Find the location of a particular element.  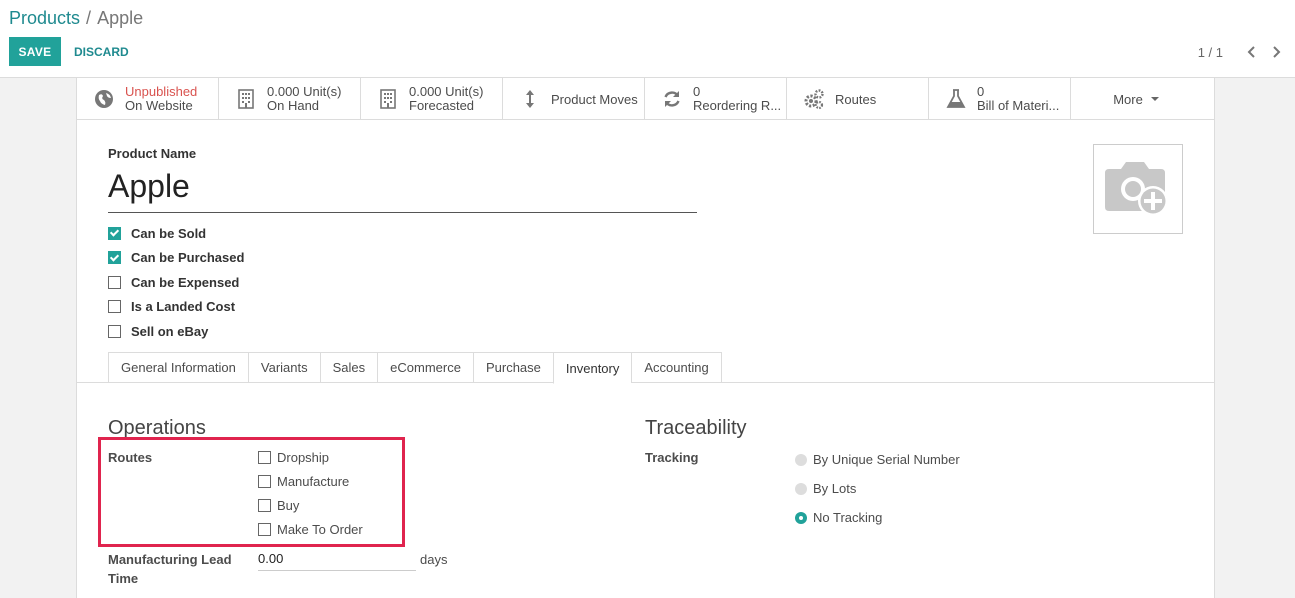

website-publish-button: Unpublished On Website is located at coordinates (148, 99).